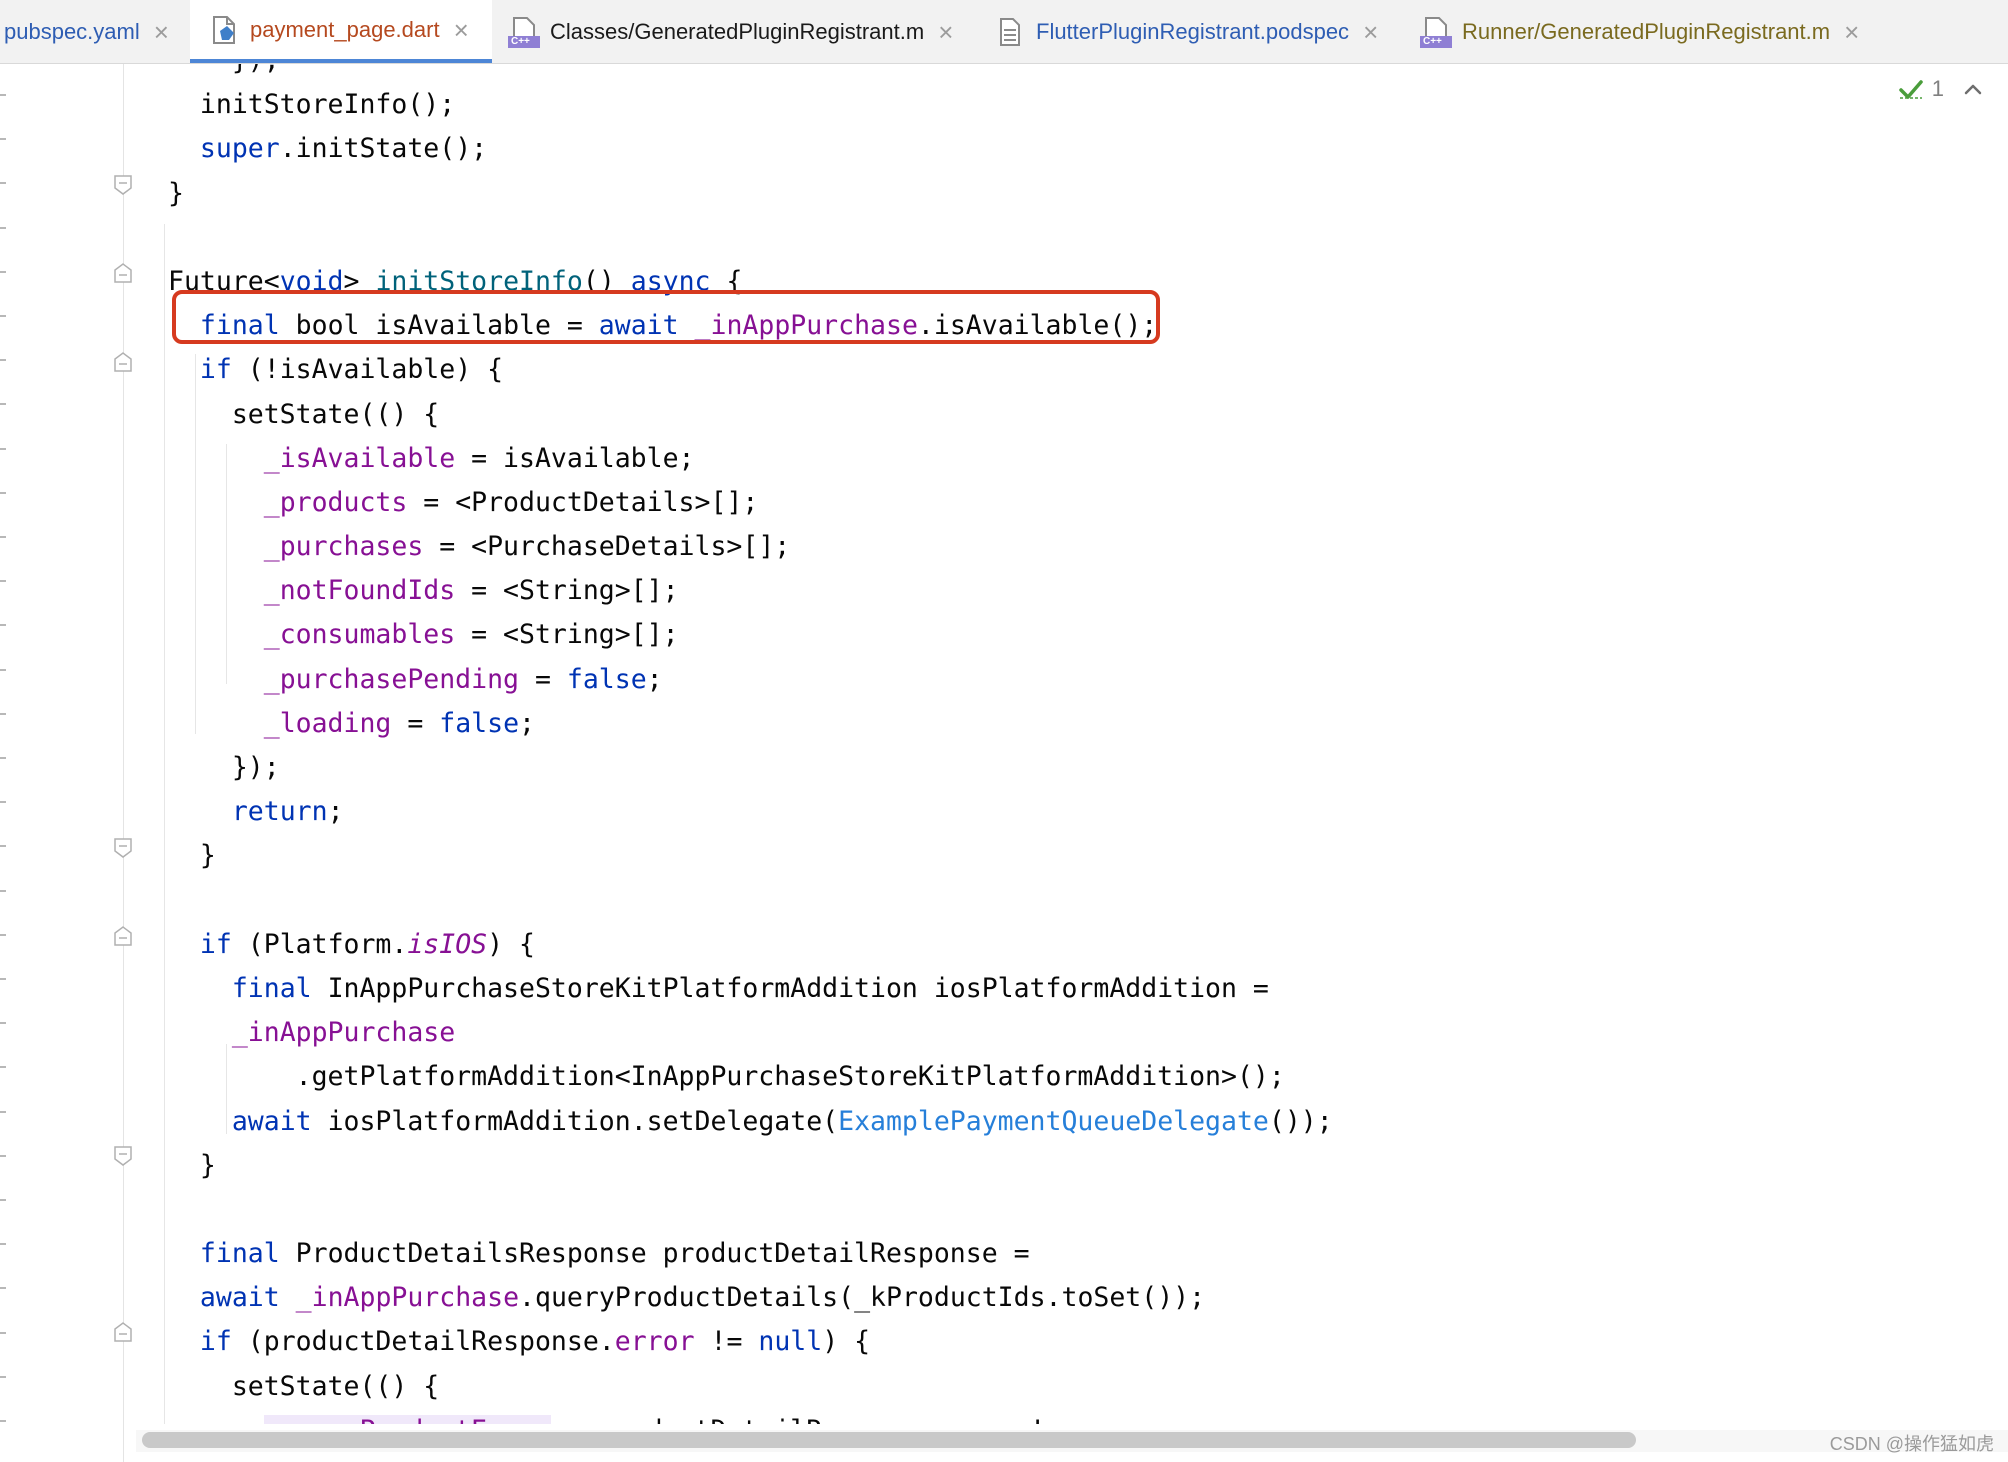 Image resolution: width=2008 pixels, height=1462 pixels. What do you see at coordinates (1911, 1444) in the screenshot?
I see `watermark: CSDN @操作猛如虎` at bounding box center [1911, 1444].